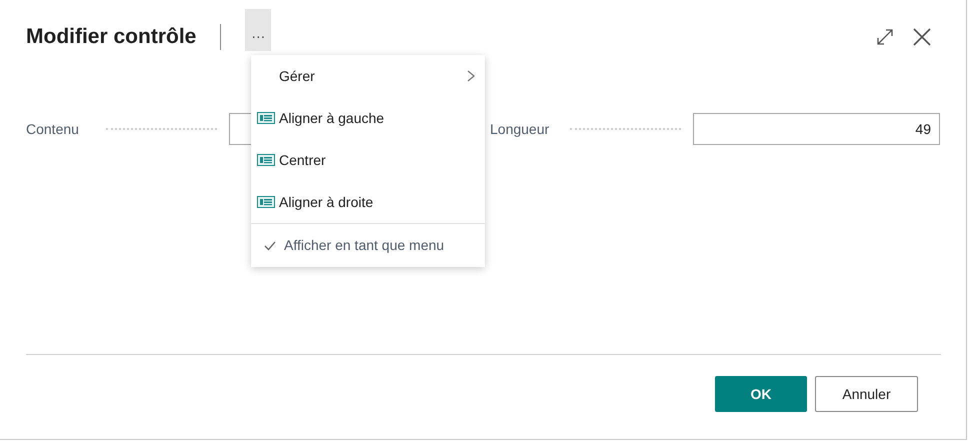 The width and height of the screenshot is (970, 441). I want to click on menu-item: Centrer, so click(302, 160).